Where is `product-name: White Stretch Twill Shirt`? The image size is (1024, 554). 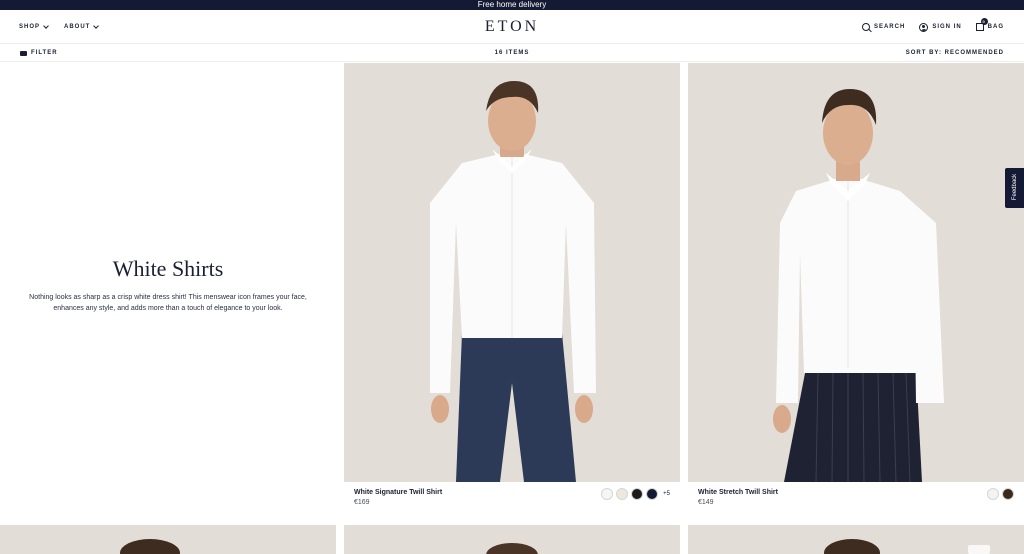
product-name: White Stretch Twill Shirt is located at coordinates (738, 492).